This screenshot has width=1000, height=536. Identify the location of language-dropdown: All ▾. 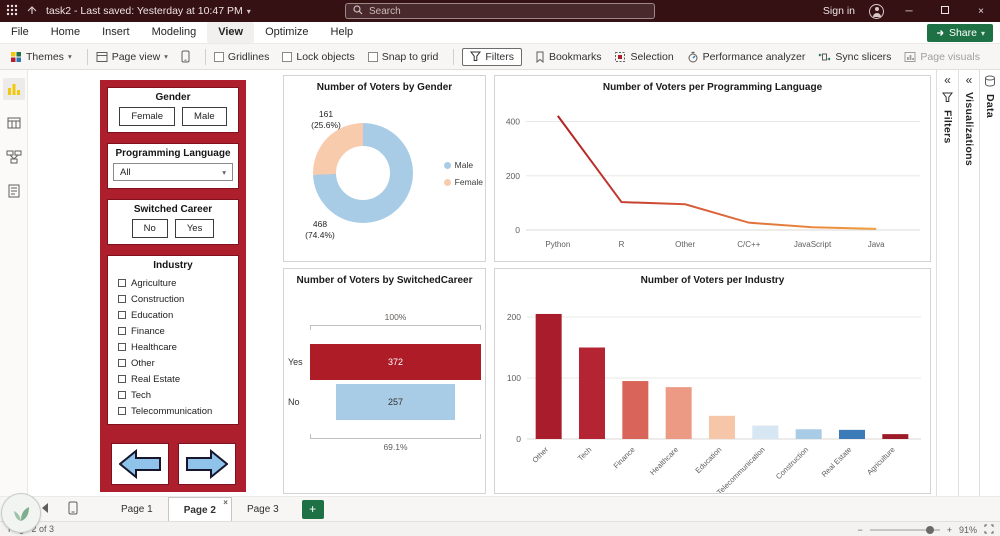
(173, 172).